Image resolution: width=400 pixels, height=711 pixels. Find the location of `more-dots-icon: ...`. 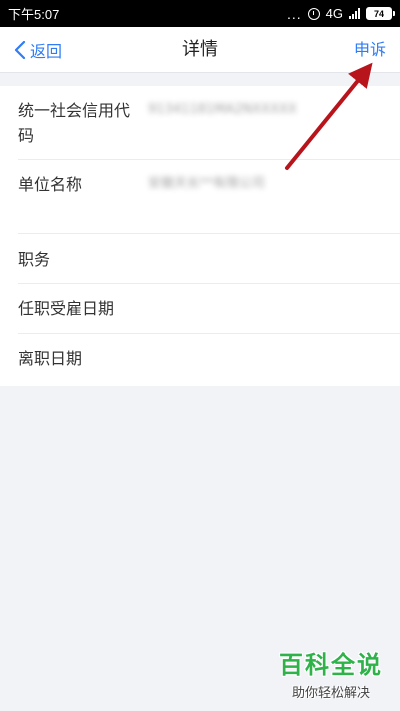

more-dots-icon: ... is located at coordinates (294, 13).